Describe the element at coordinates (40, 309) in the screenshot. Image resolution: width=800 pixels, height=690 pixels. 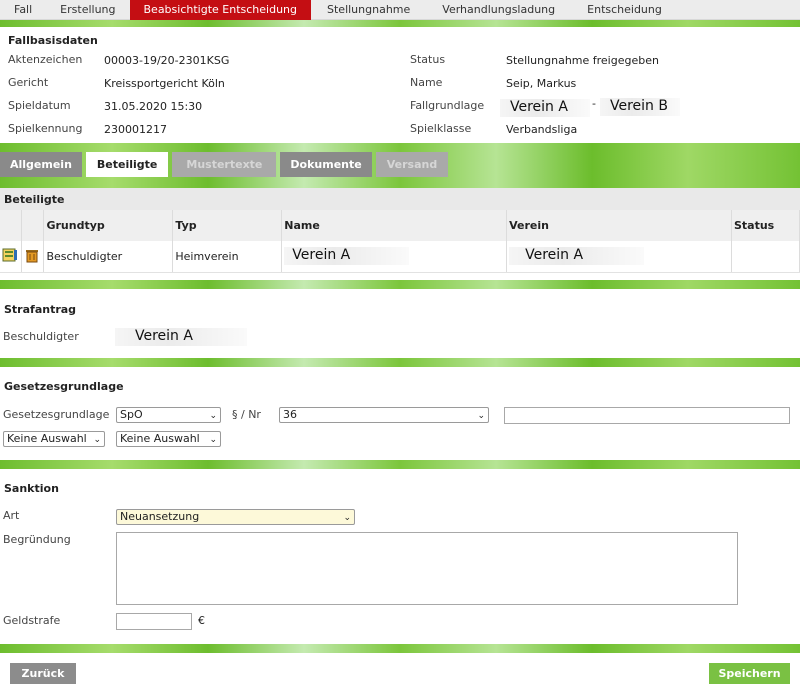
I see `strafantrag-title: Strafantrag` at that location.